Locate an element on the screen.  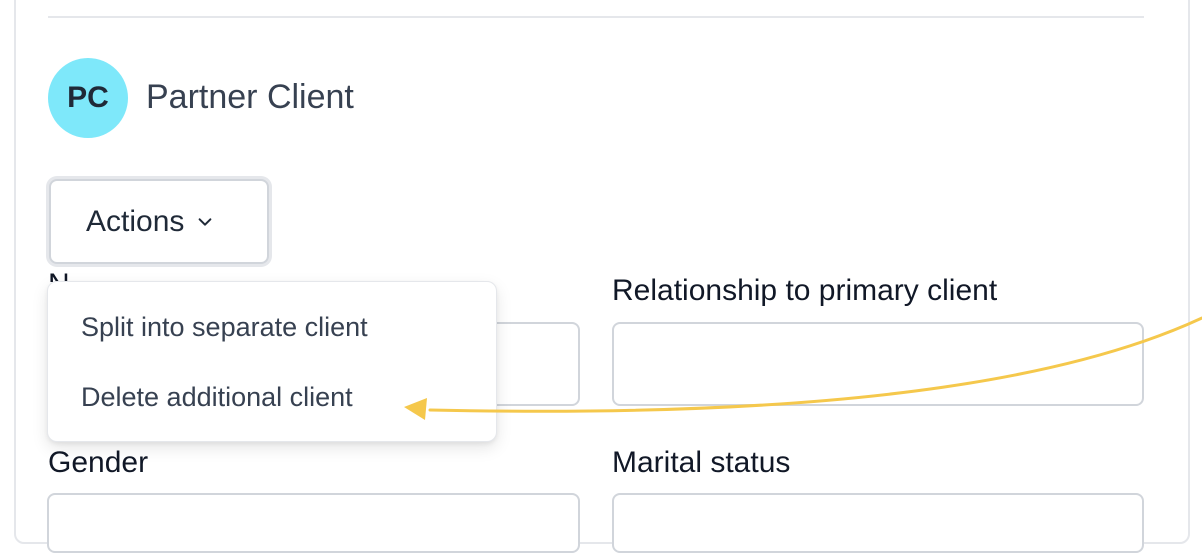
section-divider is located at coordinates (596, 17).